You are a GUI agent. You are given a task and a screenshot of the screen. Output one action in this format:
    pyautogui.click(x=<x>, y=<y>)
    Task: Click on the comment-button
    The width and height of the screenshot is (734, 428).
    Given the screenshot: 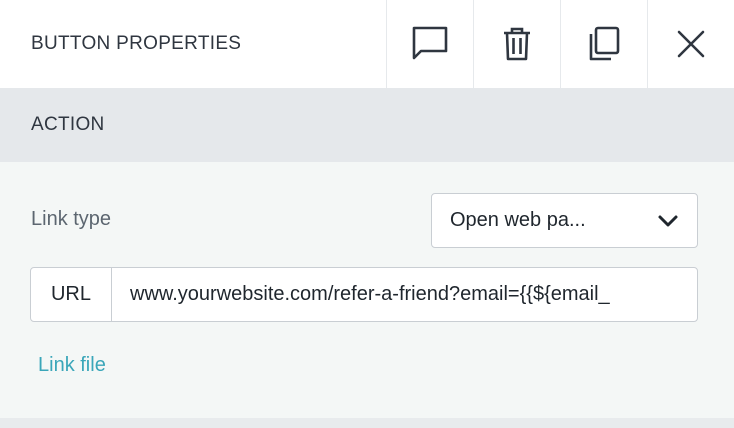 What is the action you would take?
    pyautogui.click(x=429, y=44)
    